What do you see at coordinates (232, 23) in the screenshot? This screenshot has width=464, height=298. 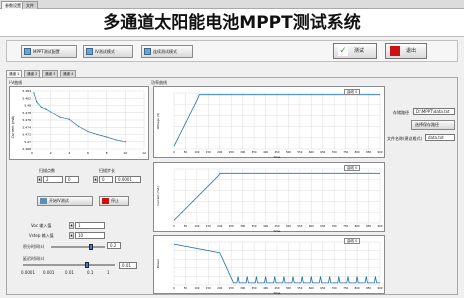 I see `page-title: 多通道太阳能电池MPPT测试系统` at bounding box center [232, 23].